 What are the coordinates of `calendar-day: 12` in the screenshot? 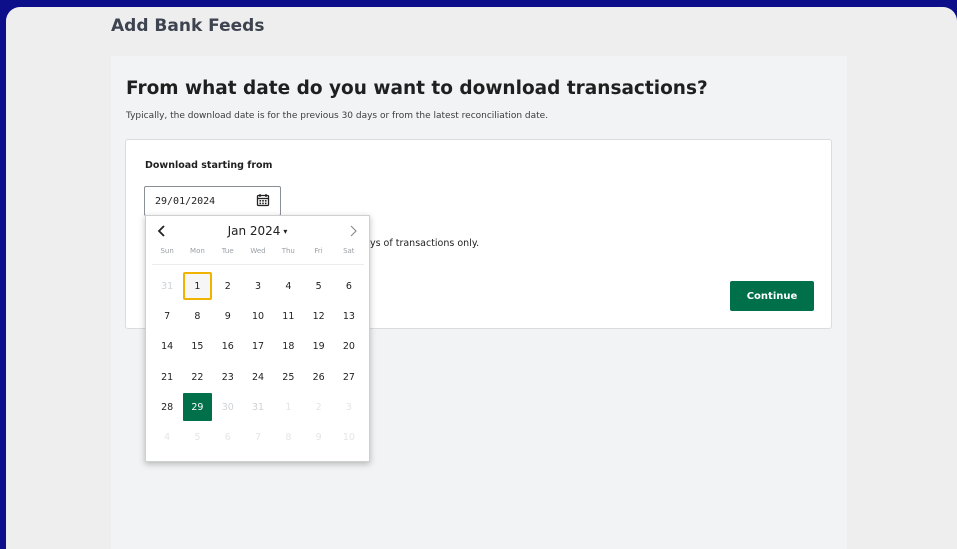 It's located at (318, 316).